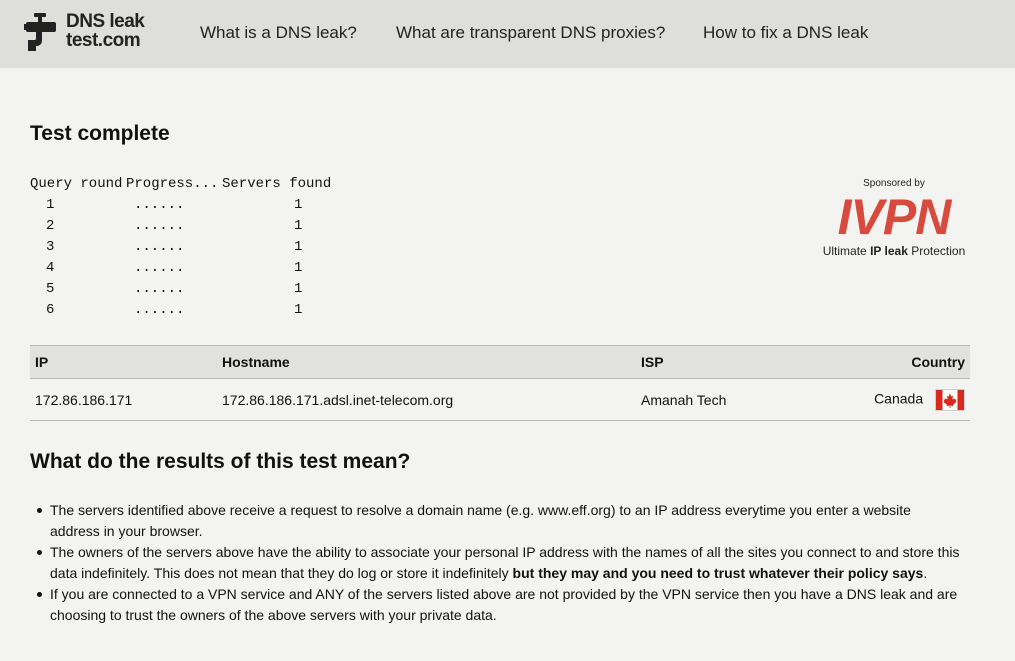  Describe the element at coordinates (278, 33) in the screenshot. I see `nav-what-is-dns-leak: What is a DNS leak?` at that location.